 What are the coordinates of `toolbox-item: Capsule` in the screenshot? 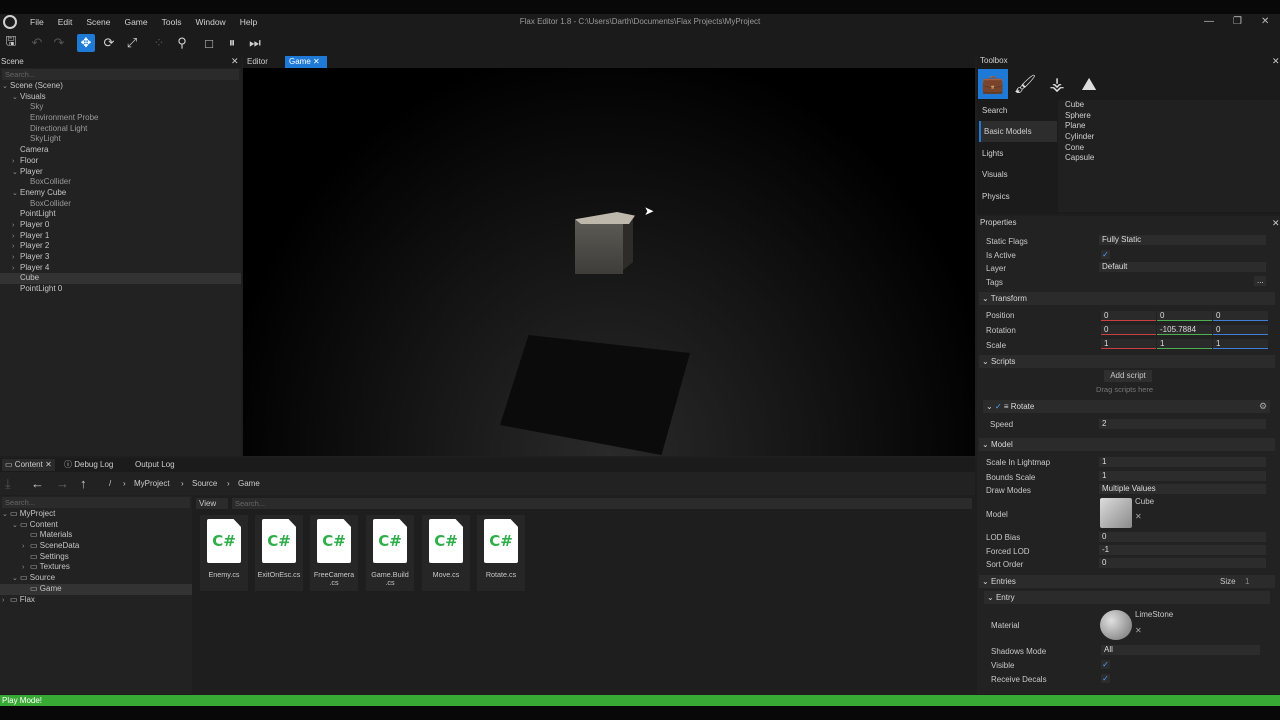 It's located at (1169, 158).